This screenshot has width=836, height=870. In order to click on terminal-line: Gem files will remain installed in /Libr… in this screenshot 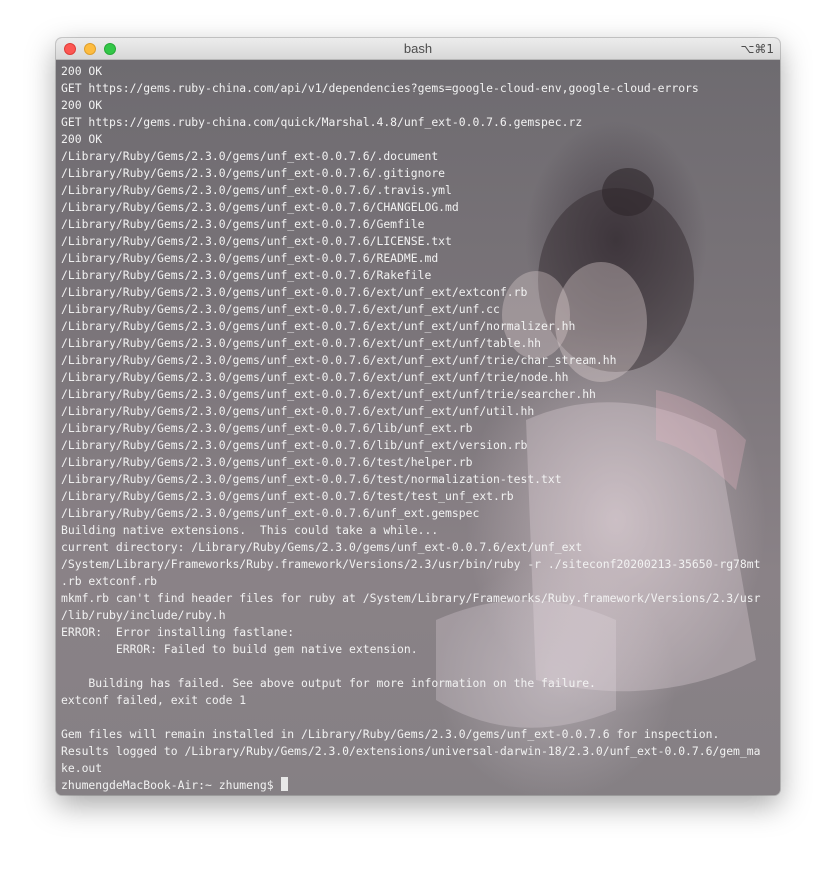, I will do `click(390, 734)`.